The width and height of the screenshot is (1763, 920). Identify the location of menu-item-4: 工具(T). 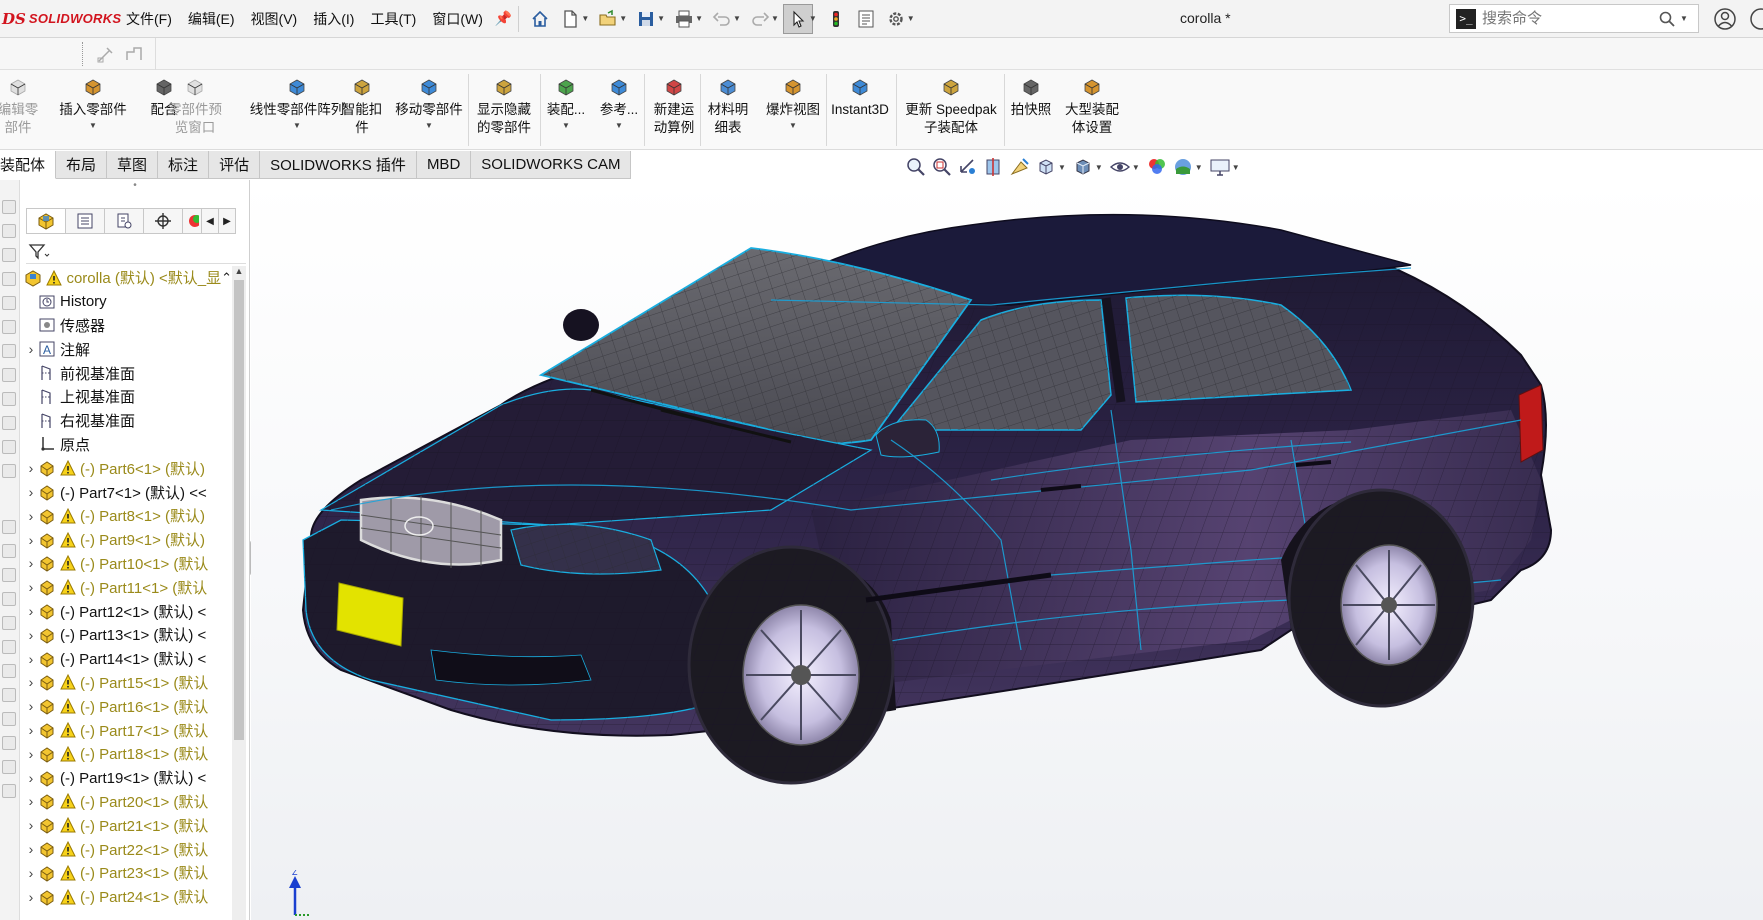
(393, 19).